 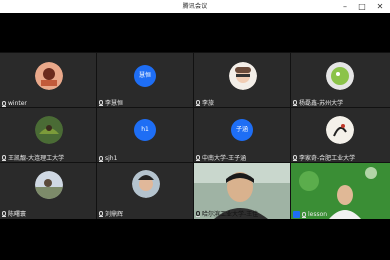 I want to click on participant-tile: 王凯靓-大连理工大学, so click(x=49, y=135).